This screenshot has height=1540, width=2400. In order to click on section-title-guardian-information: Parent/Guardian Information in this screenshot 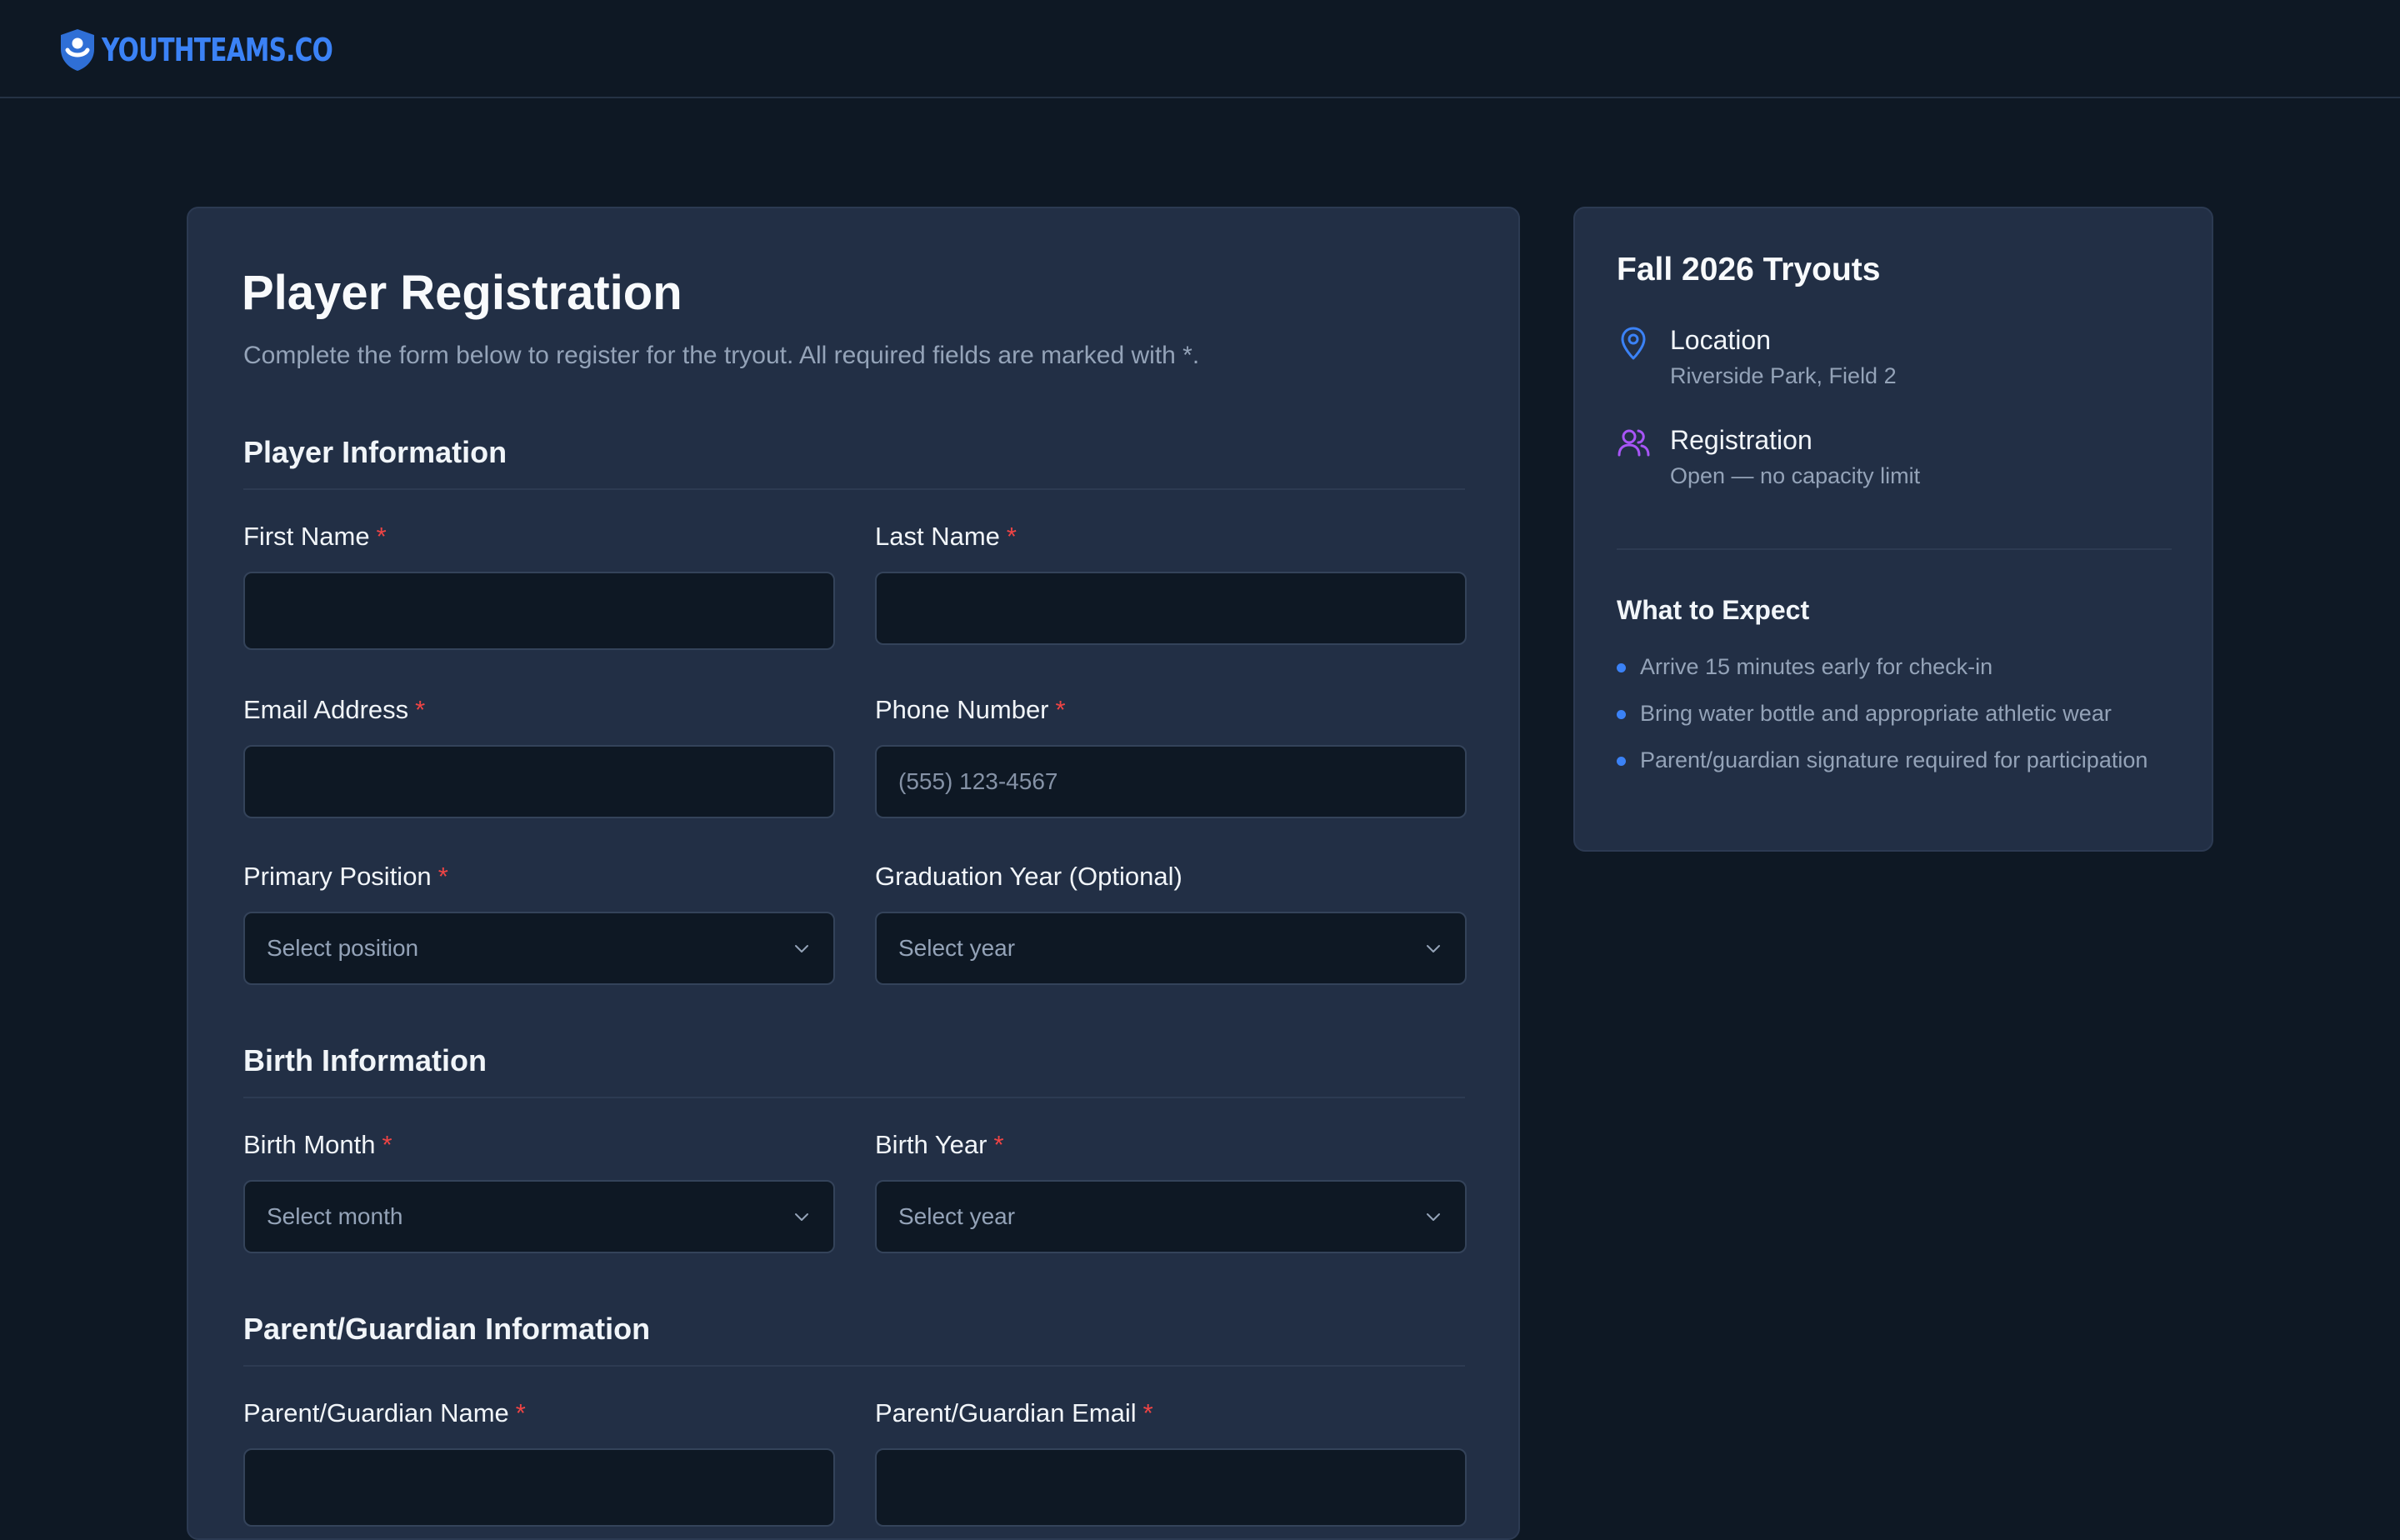, I will do `click(447, 1329)`.